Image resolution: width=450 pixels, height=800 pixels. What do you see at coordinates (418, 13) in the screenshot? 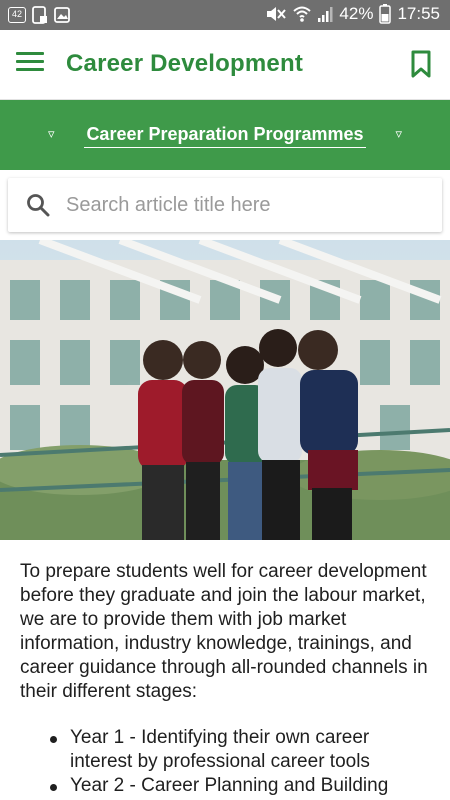
I see `clock-time: 17:55` at bounding box center [418, 13].